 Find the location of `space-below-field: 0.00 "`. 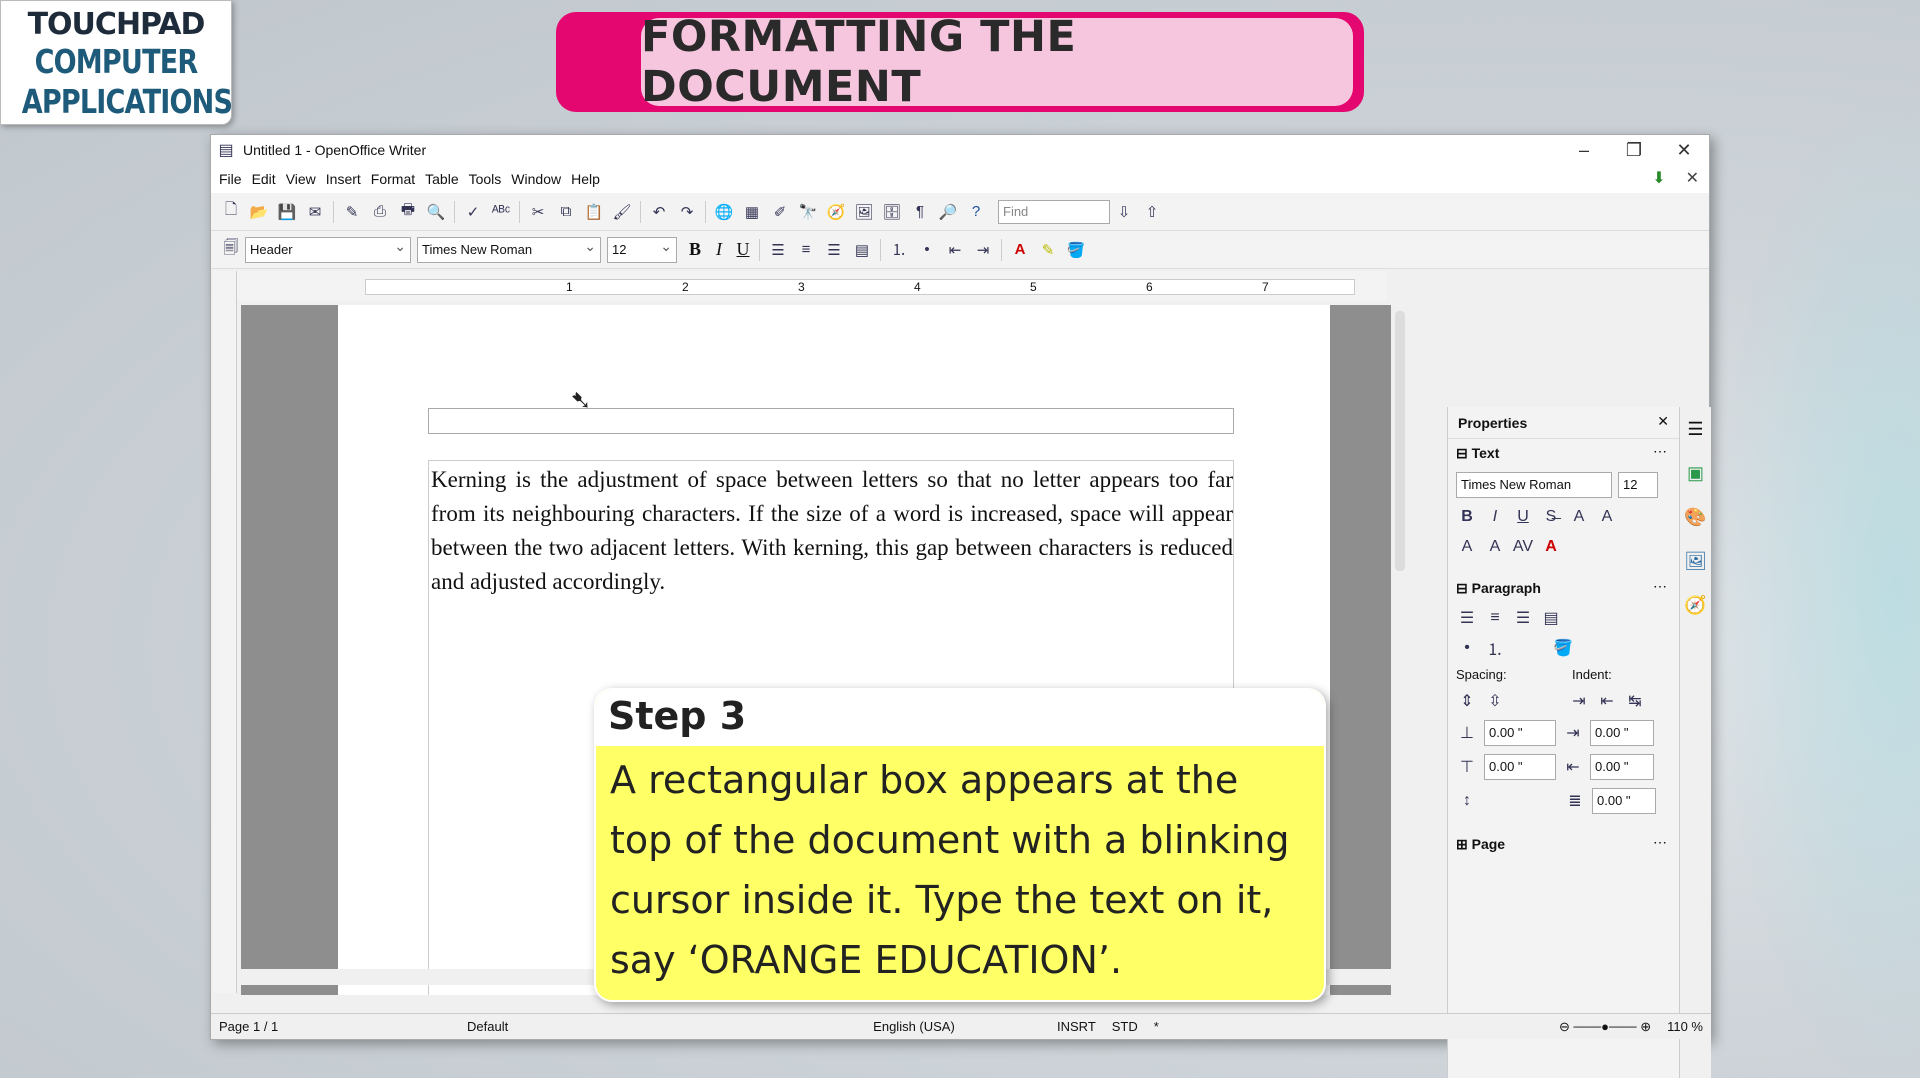

space-below-field: 0.00 " is located at coordinates (1520, 767).